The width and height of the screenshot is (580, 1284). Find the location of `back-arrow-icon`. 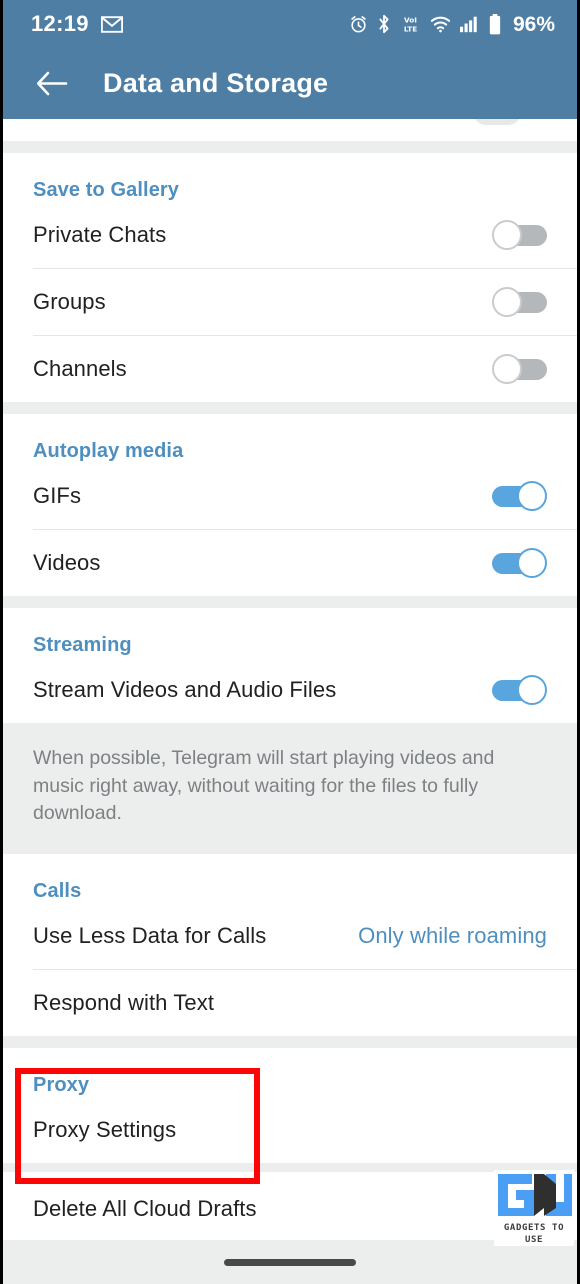

back-arrow-icon is located at coordinates (52, 84).